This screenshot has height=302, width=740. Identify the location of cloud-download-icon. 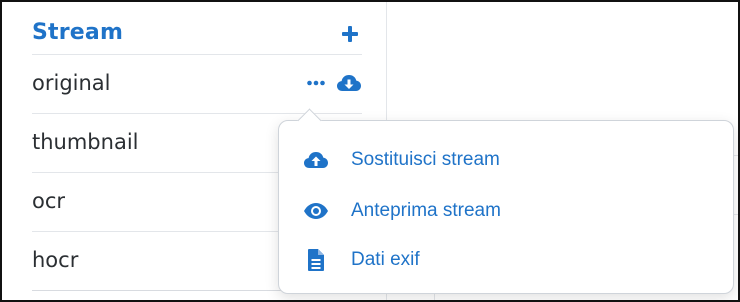
(349, 83).